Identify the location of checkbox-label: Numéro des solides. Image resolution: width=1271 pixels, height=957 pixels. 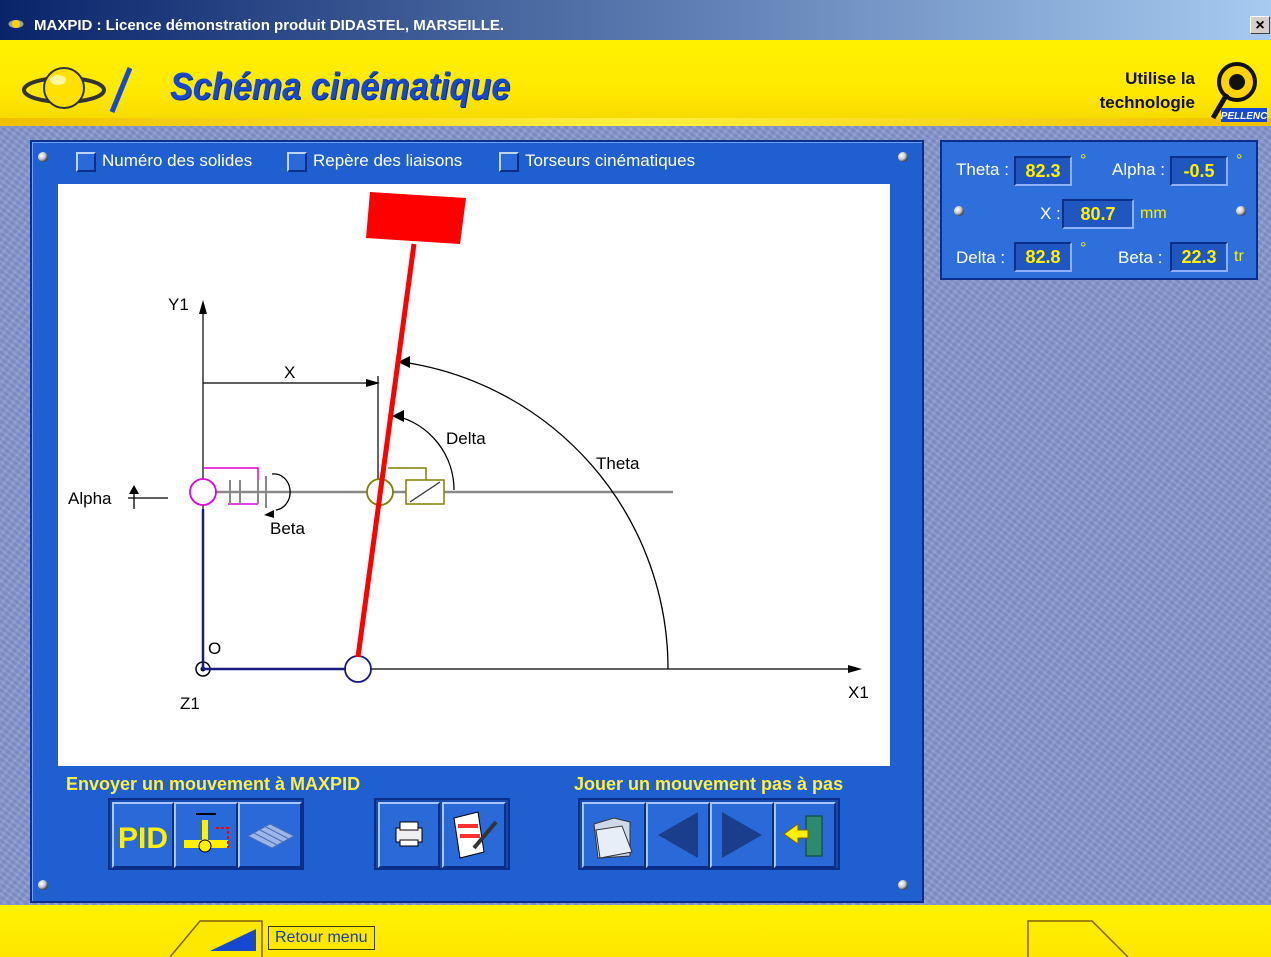
(177, 160).